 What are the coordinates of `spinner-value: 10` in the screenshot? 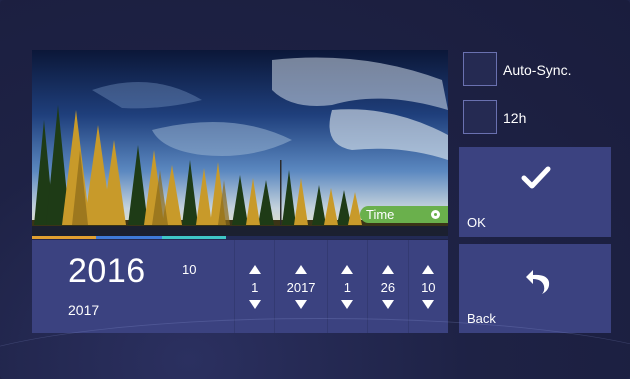 It's located at (428, 287).